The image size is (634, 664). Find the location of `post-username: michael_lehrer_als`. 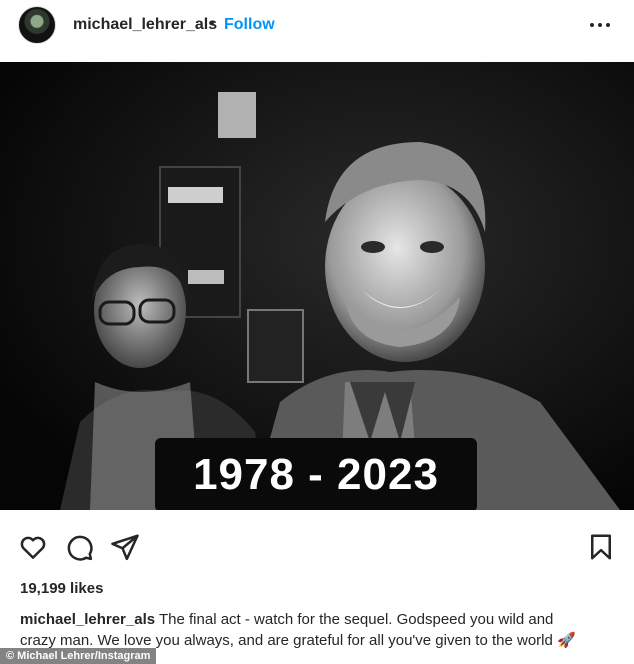

post-username: michael_lehrer_als is located at coordinates (145, 25).